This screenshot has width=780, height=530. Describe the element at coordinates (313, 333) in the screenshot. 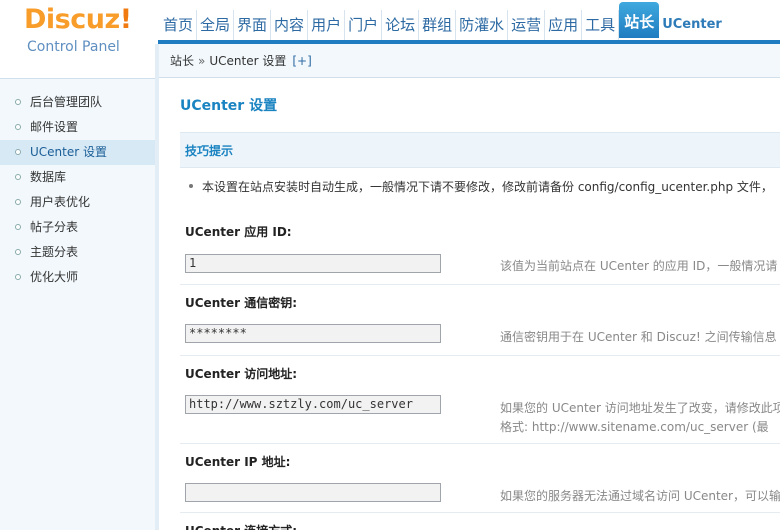

I see `comm-key-input: ********` at that location.